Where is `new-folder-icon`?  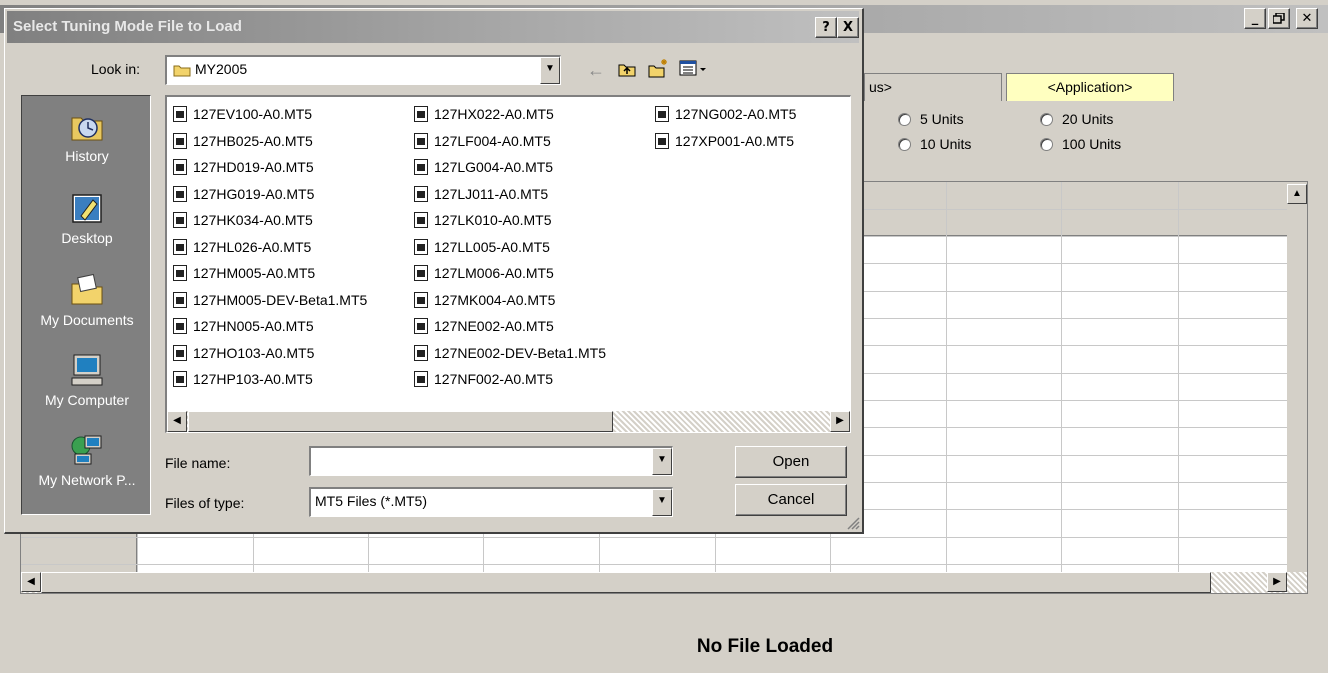 new-folder-icon is located at coordinates (658, 68).